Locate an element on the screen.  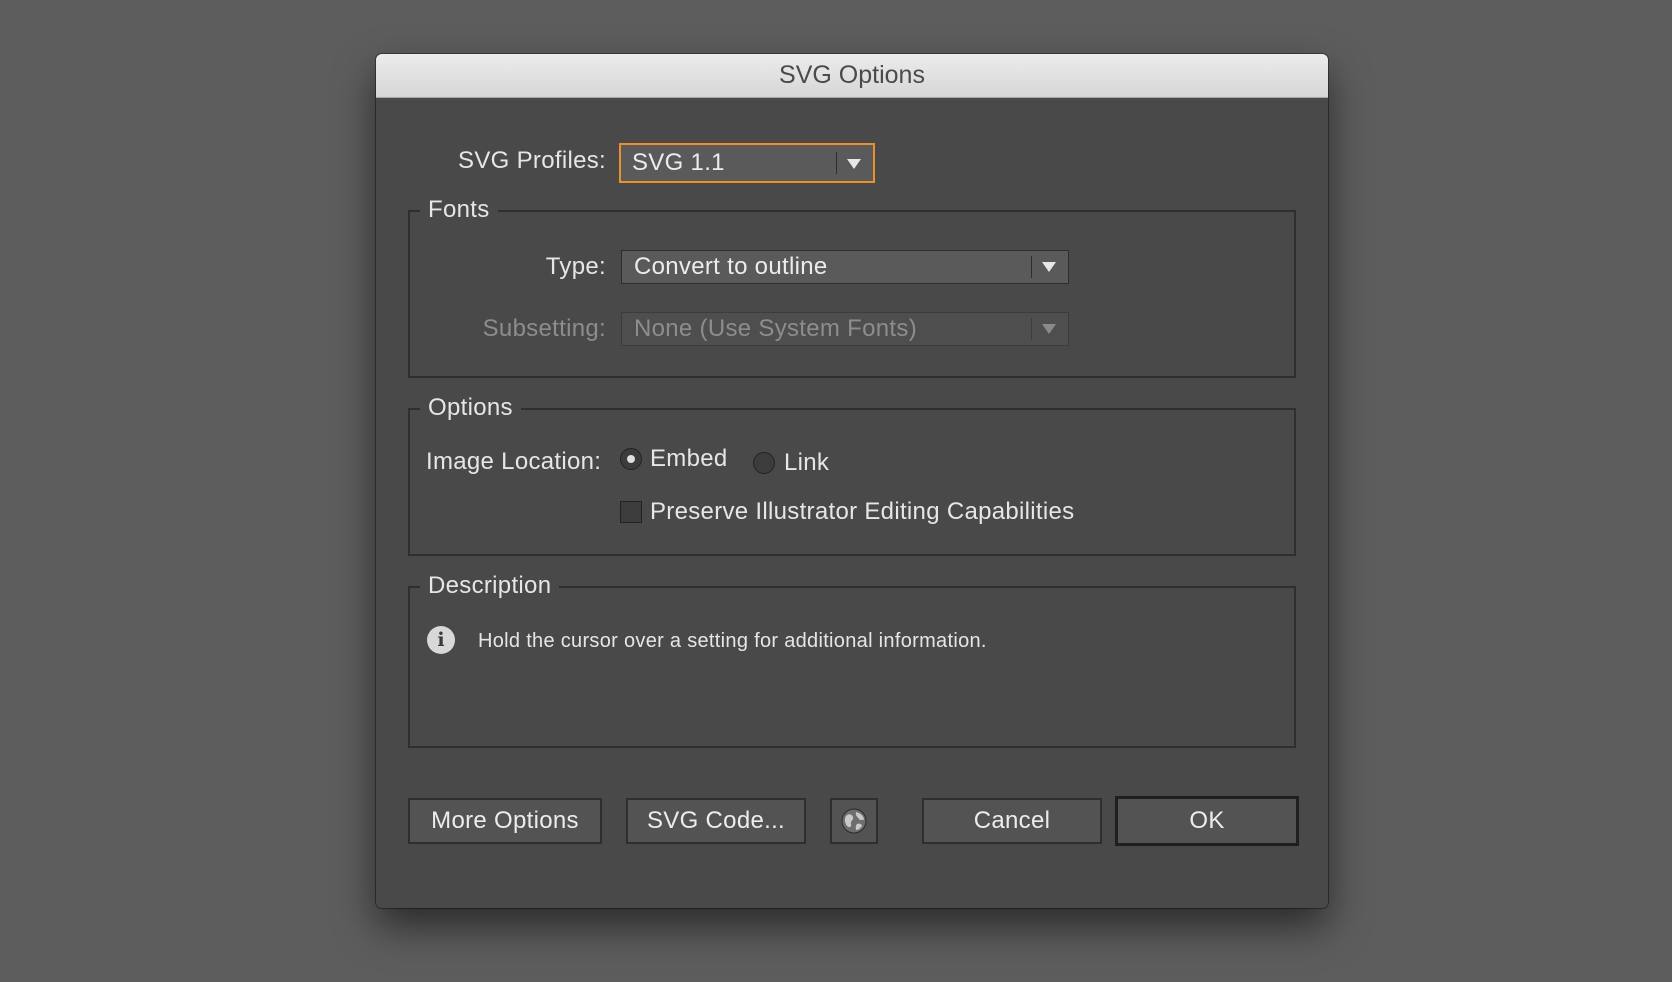
preserve-editing-checkbox is located at coordinates (631, 512).